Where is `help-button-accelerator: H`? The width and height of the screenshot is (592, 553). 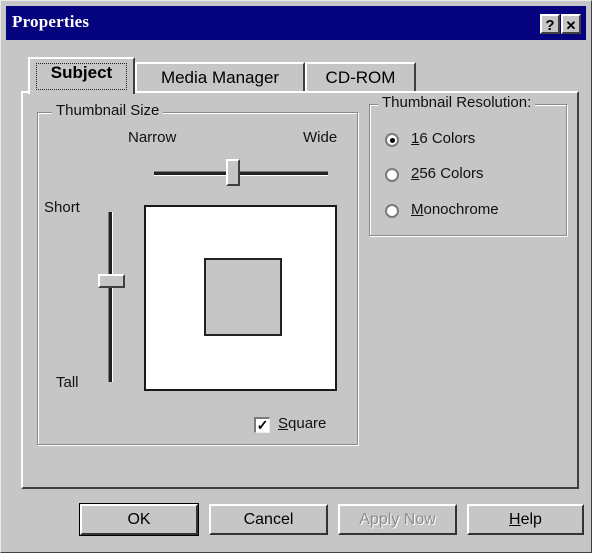 help-button-accelerator: H is located at coordinates (515, 519).